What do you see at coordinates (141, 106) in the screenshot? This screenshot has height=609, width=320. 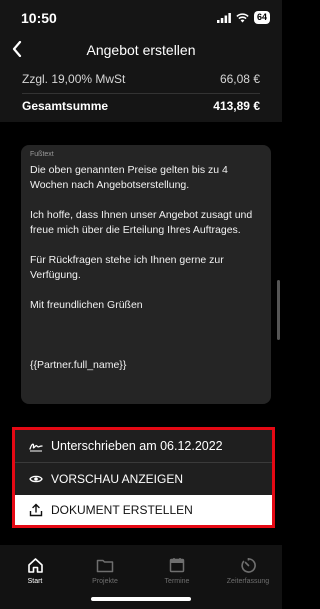 I see `total-row: Gesamtsumme 413,89 €` at bounding box center [141, 106].